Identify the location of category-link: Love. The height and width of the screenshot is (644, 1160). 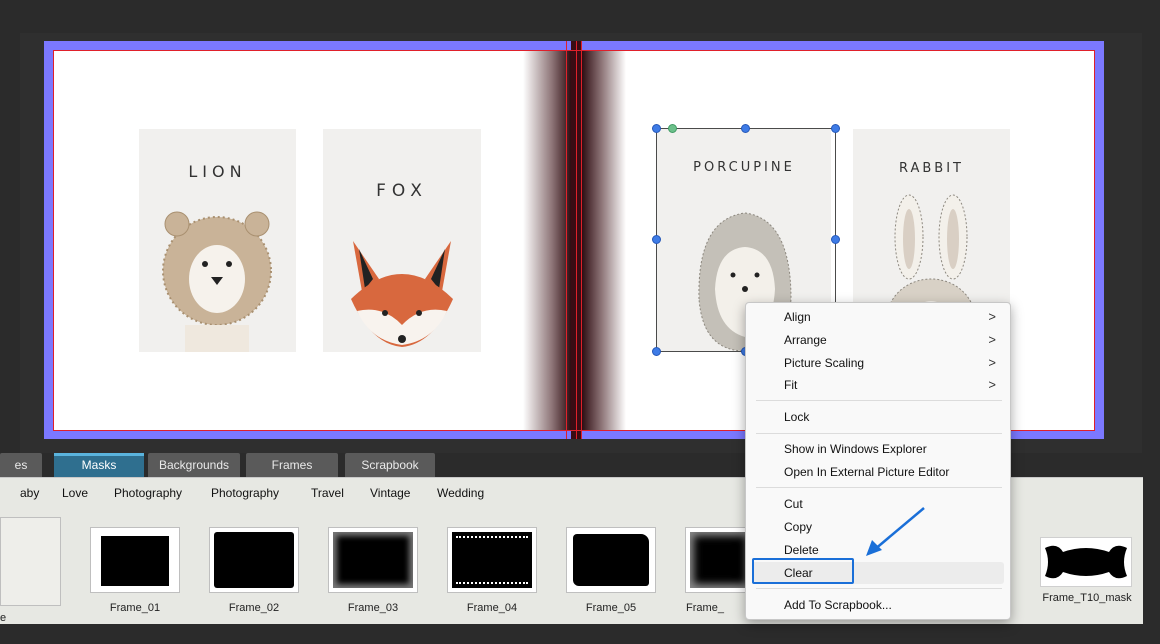
(75, 493).